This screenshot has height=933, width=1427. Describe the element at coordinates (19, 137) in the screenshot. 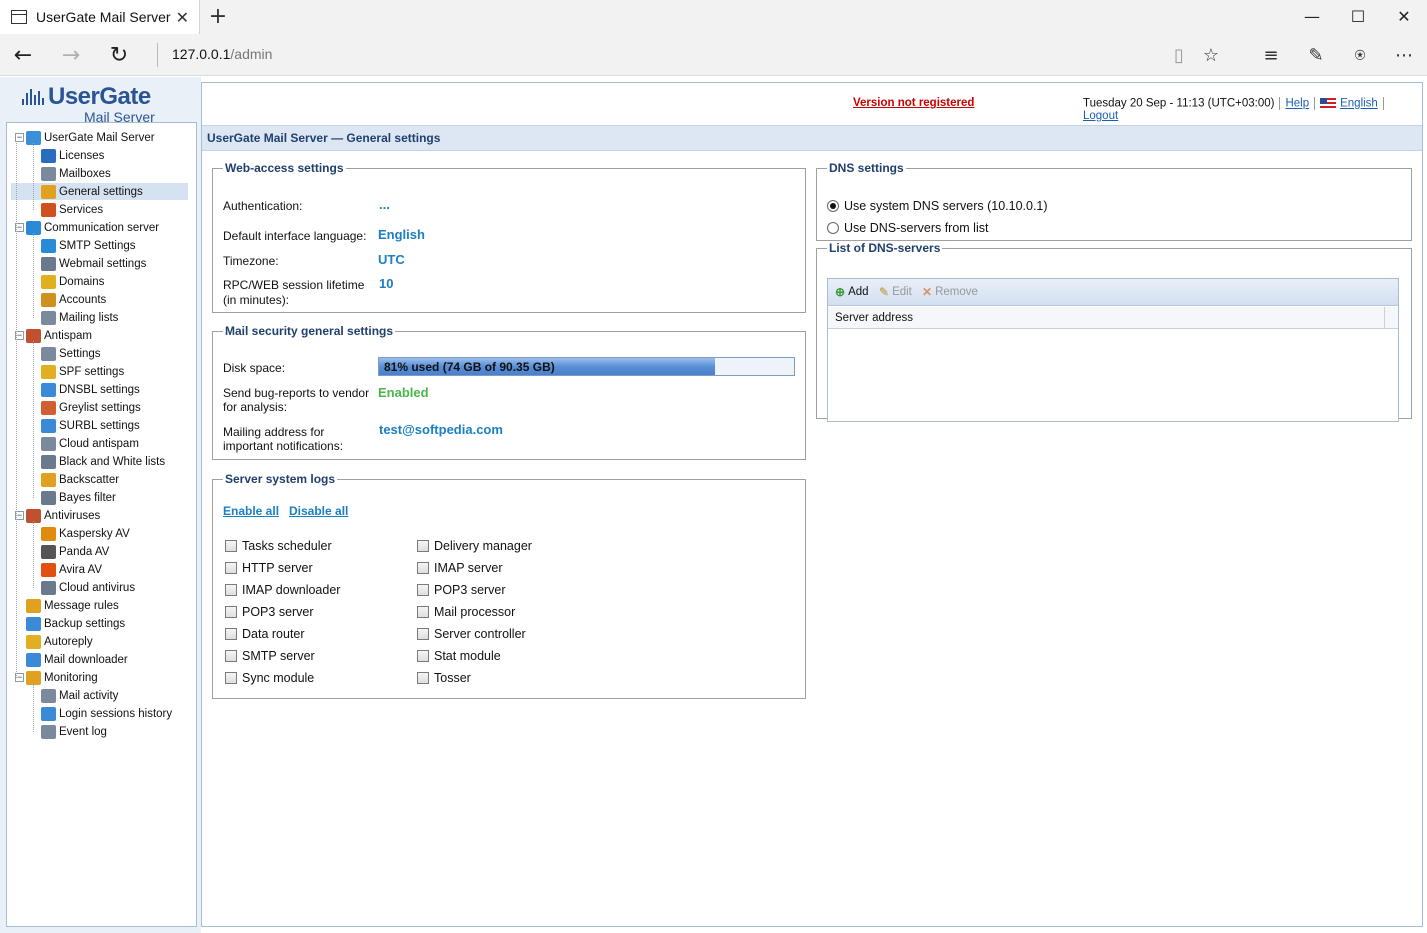

I see `tree-collapse-toggle: −` at that location.